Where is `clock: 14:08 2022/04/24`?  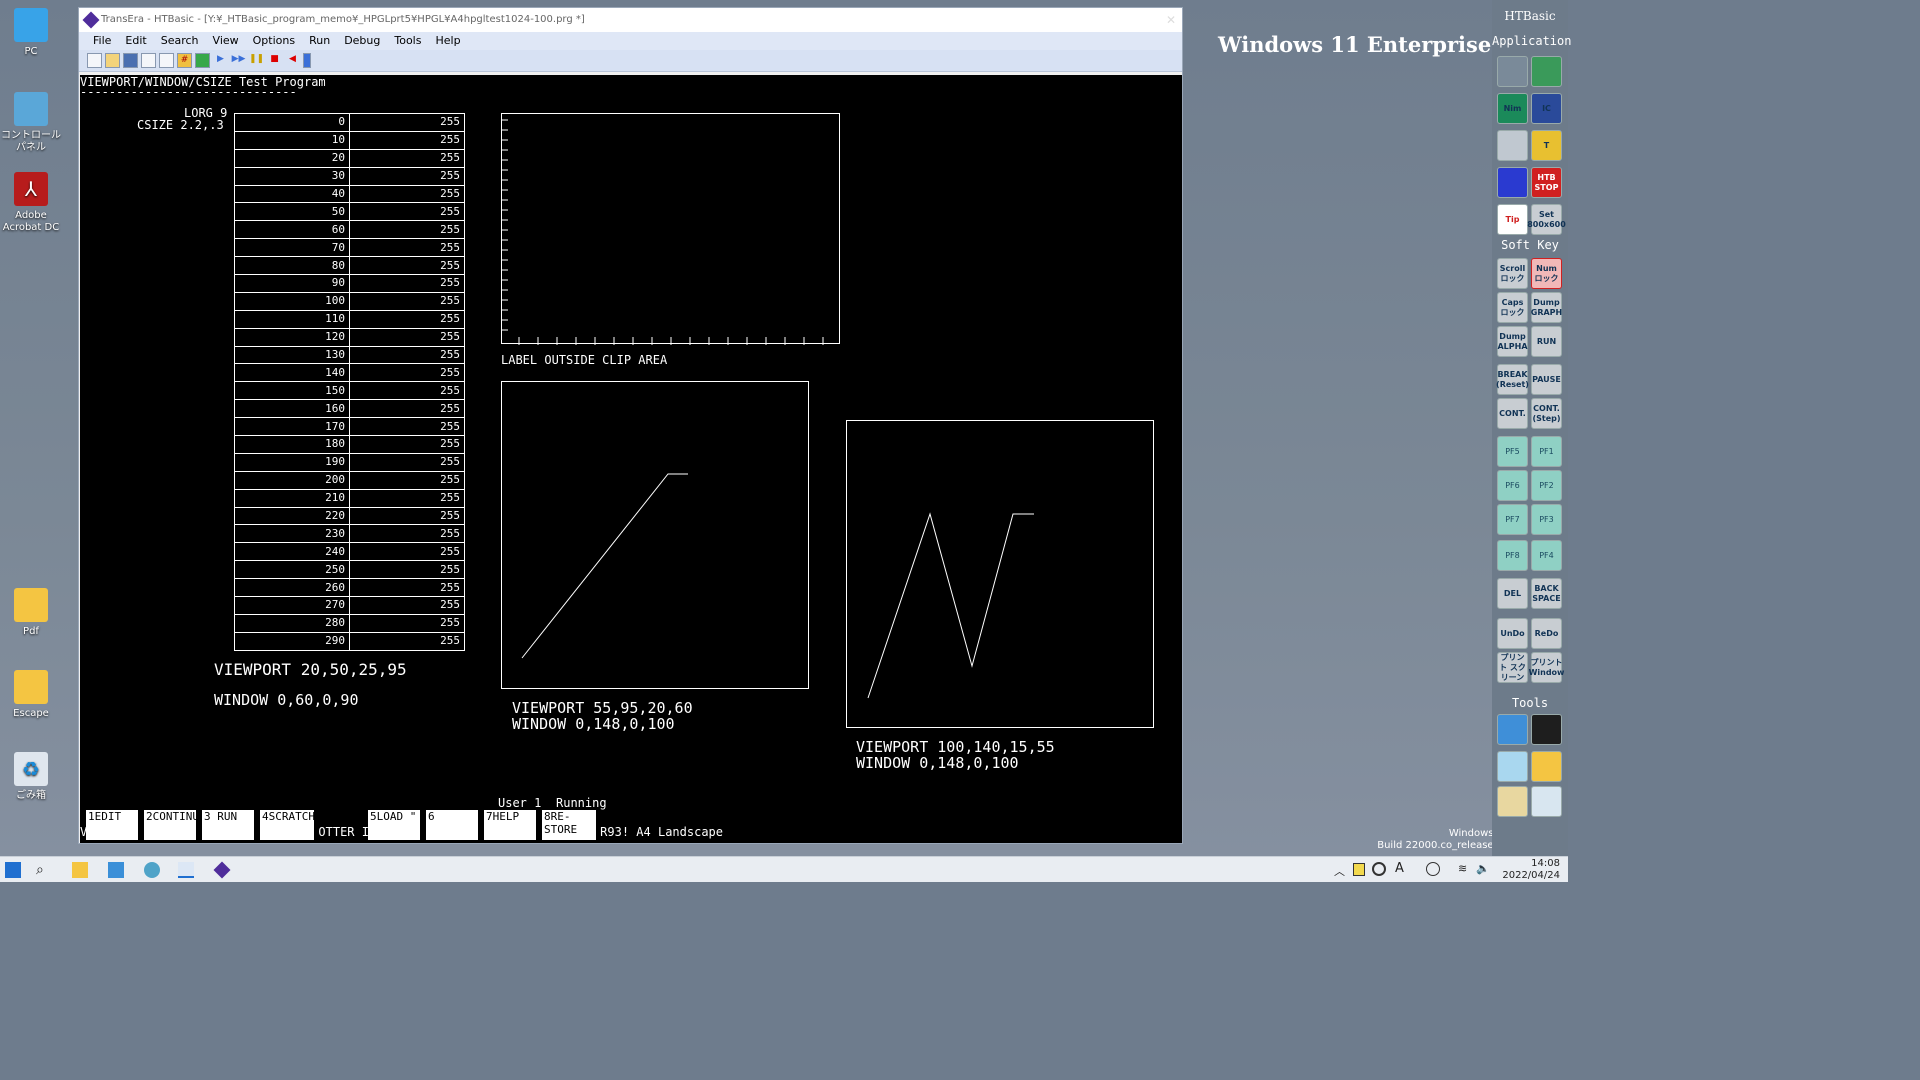
clock: 14:08 2022/04/24 is located at coordinates (1530, 870).